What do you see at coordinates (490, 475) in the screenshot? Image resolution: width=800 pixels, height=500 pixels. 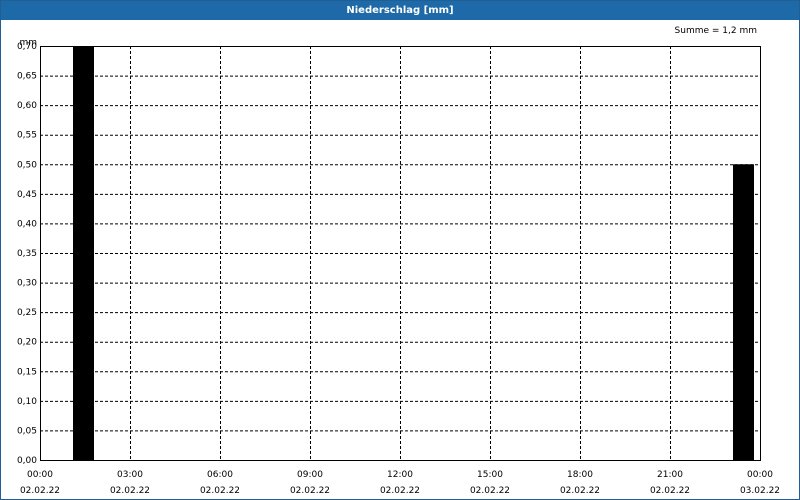 I see `x-tick-time-label: 15:00` at bounding box center [490, 475].